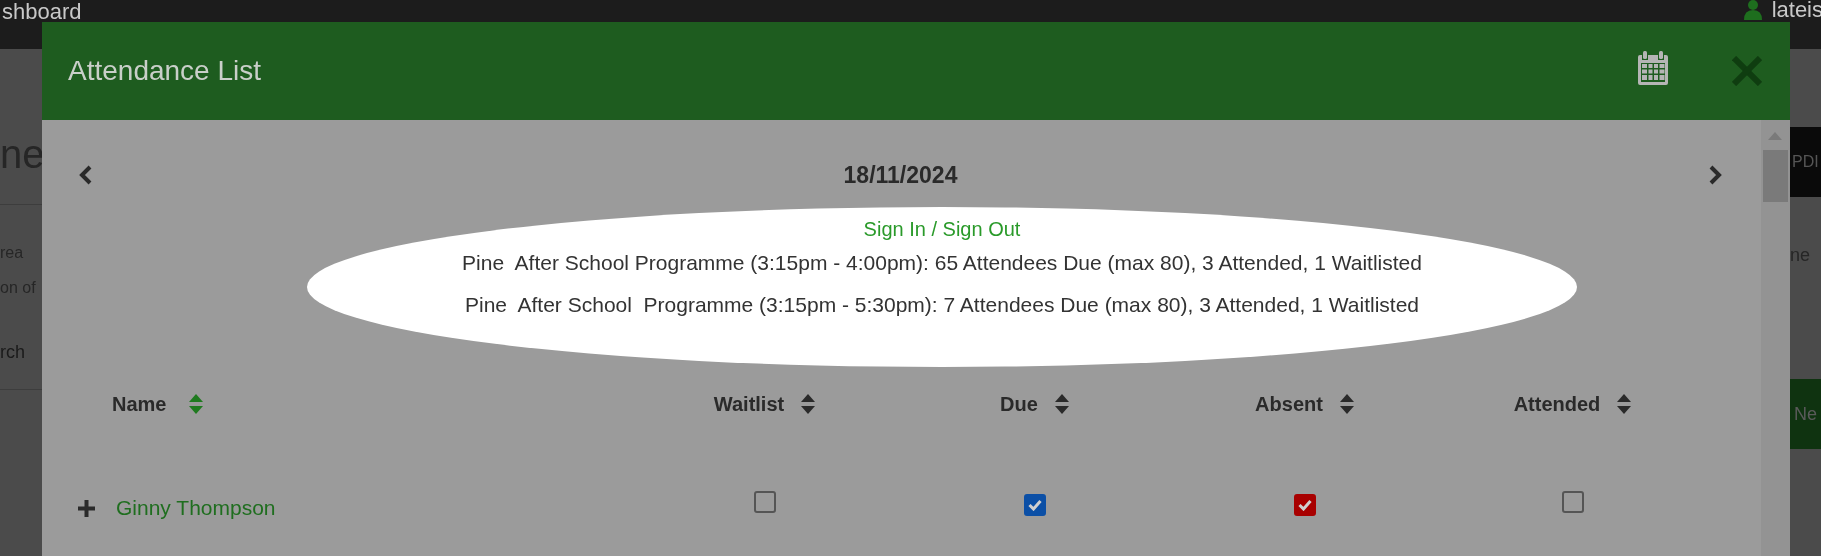 Image resolution: width=1821 pixels, height=556 pixels. Describe the element at coordinates (900, 175) in the screenshot. I see `date-label: 18/11/2024` at that location.